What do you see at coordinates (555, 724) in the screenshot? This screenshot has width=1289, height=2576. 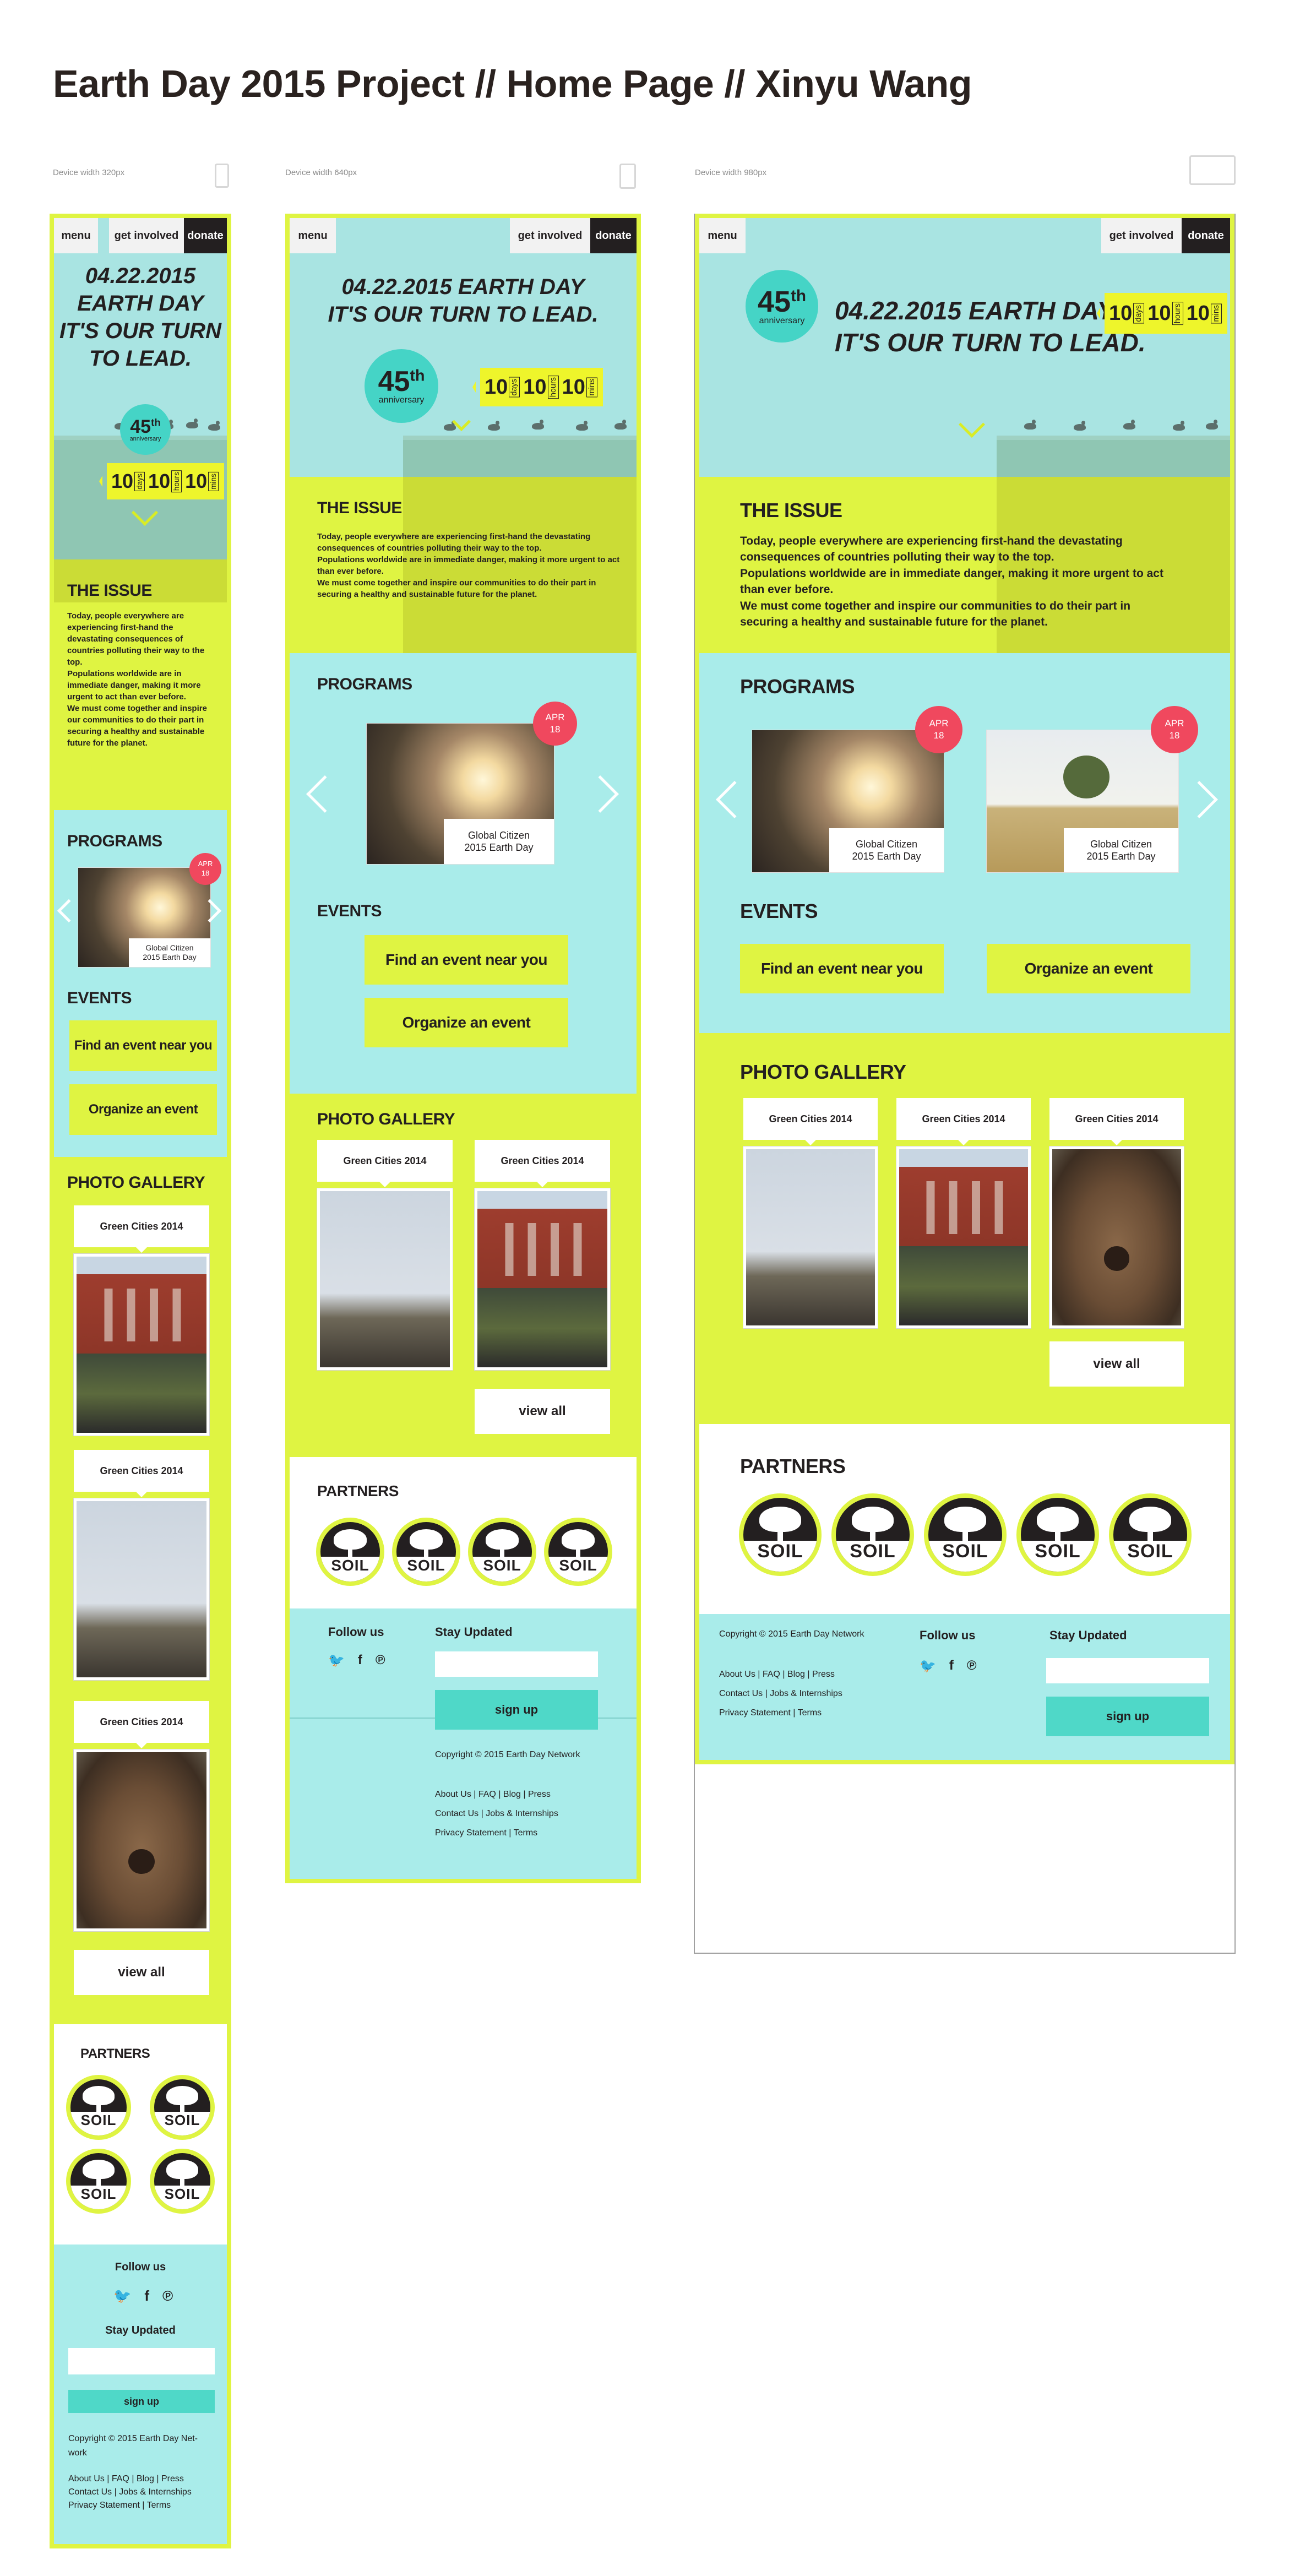 I see `date-badge: APR 18` at bounding box center [555, 724].